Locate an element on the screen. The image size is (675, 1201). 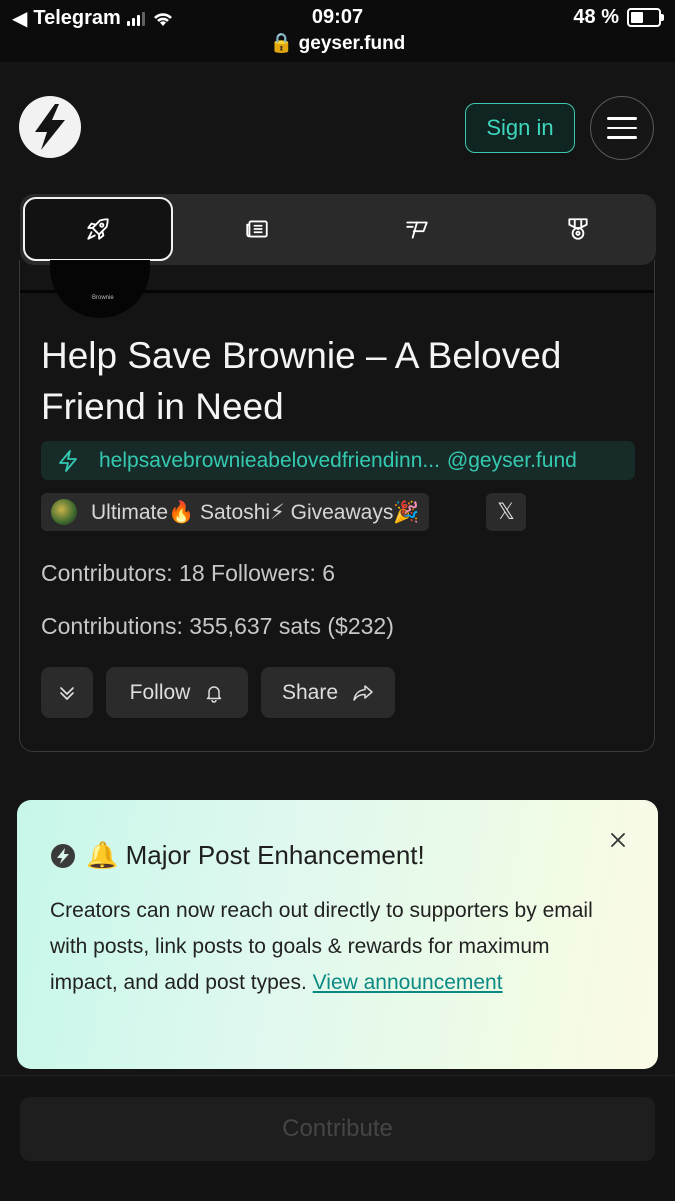
share-icon is located at coordinates (363, 692).